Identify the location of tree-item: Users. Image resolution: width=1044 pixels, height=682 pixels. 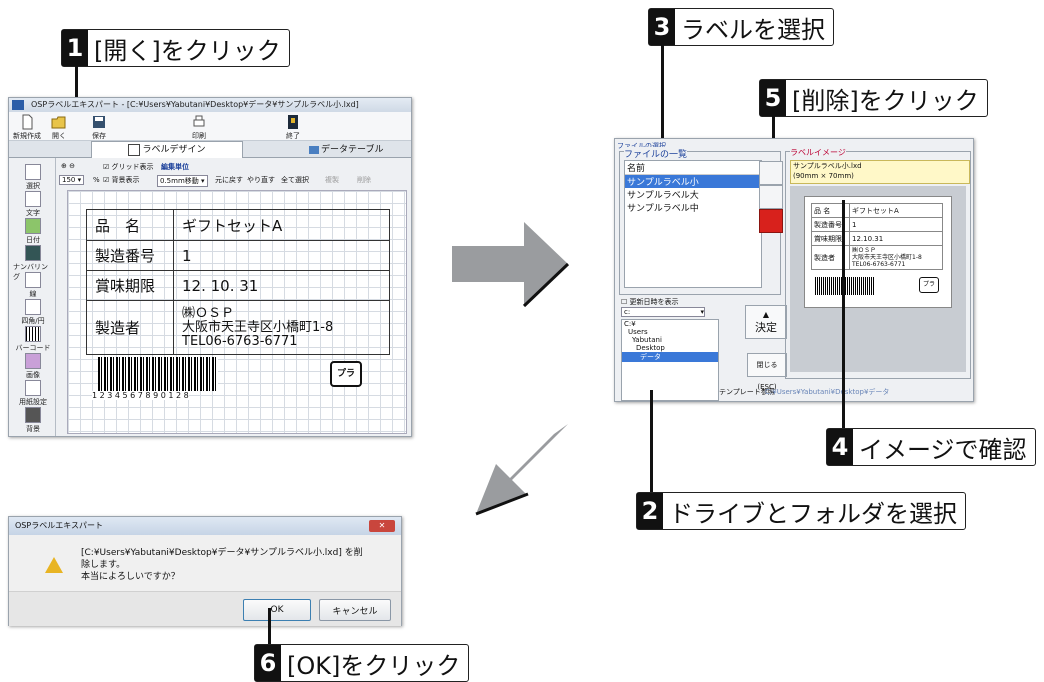
(670, 332).